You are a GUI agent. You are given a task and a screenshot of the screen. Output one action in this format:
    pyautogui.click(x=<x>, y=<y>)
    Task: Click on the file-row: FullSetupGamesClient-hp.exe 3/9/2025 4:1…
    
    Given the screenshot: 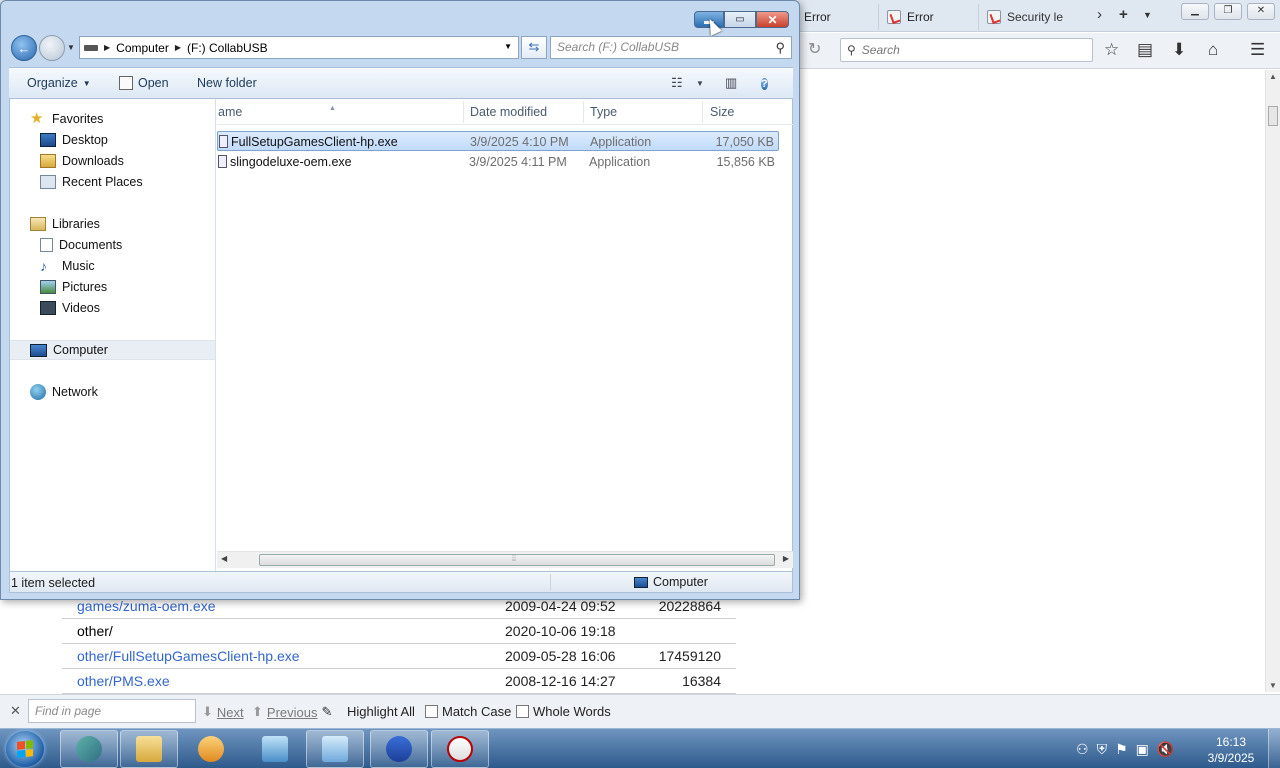 What is the action you would take?
    pyautogui.click(x=498, y=141)
    